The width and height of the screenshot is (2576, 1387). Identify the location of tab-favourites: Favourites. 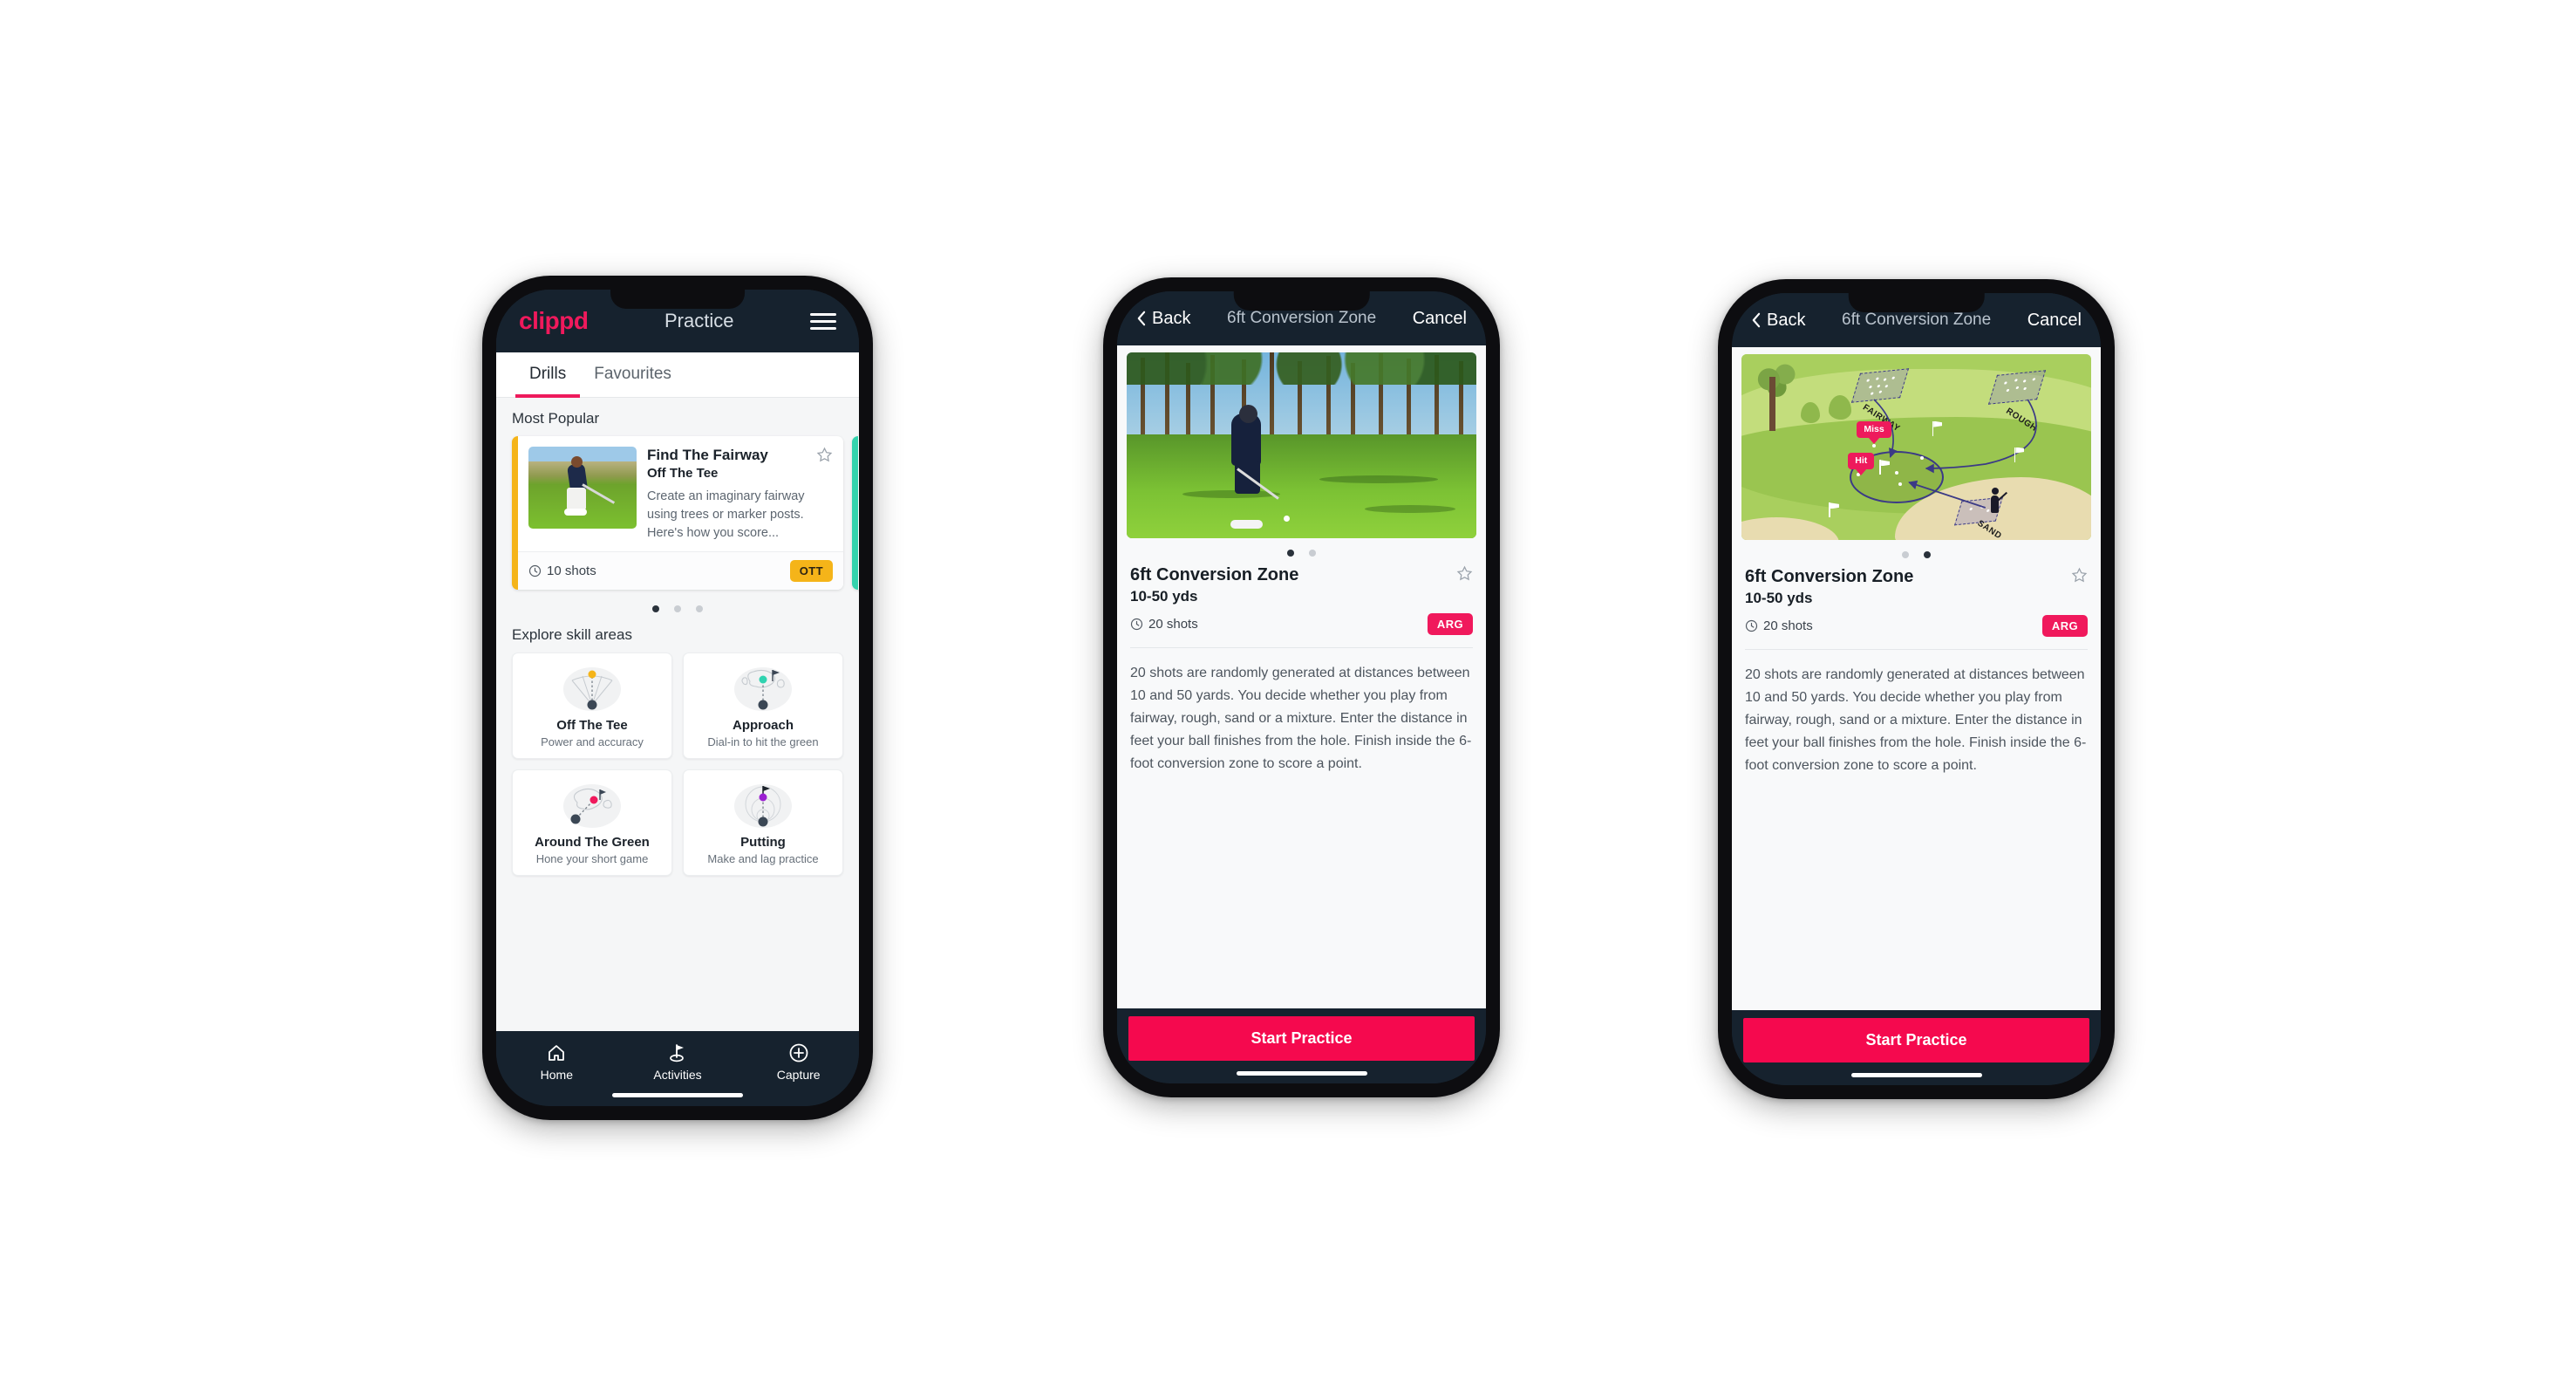
(633, 375).